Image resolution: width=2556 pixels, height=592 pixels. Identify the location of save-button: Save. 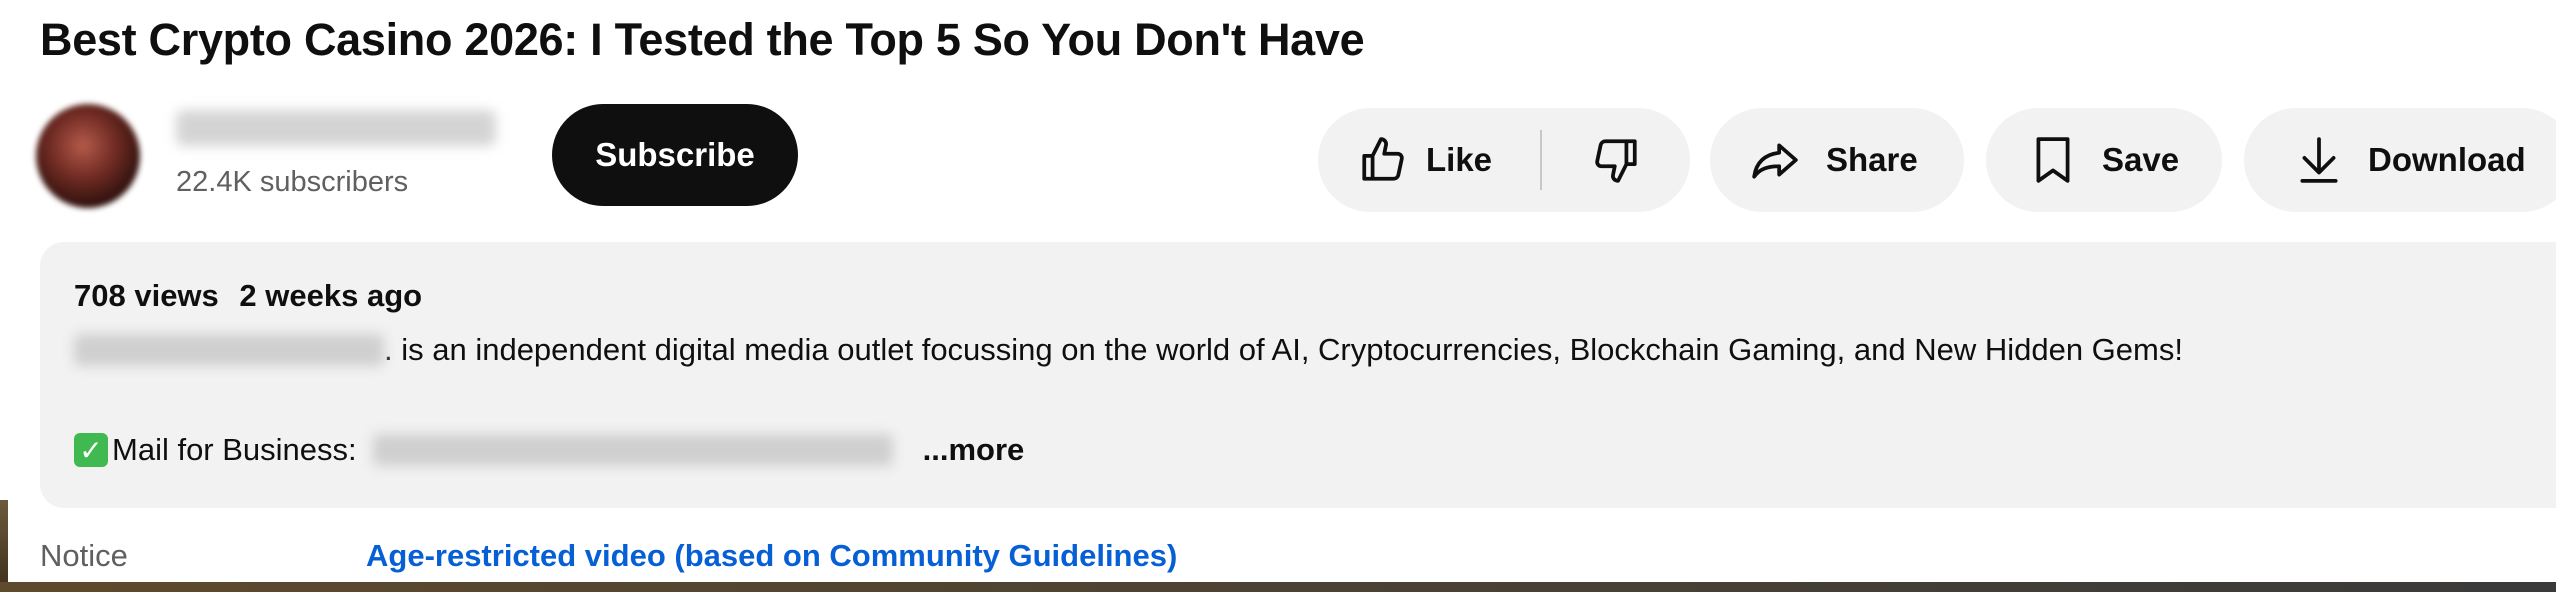
(2104, 160).